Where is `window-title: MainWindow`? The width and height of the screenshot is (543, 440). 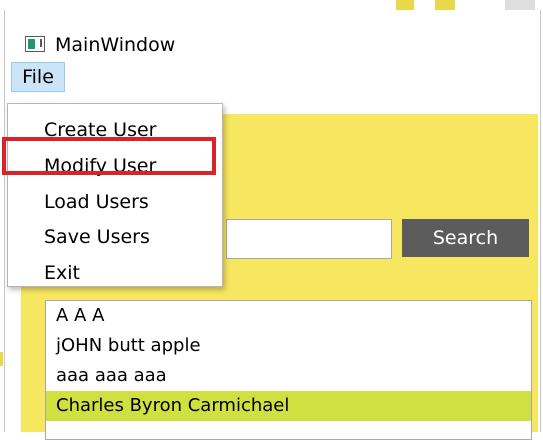 window-title: MainWindow is located at coordinates (115, 45).